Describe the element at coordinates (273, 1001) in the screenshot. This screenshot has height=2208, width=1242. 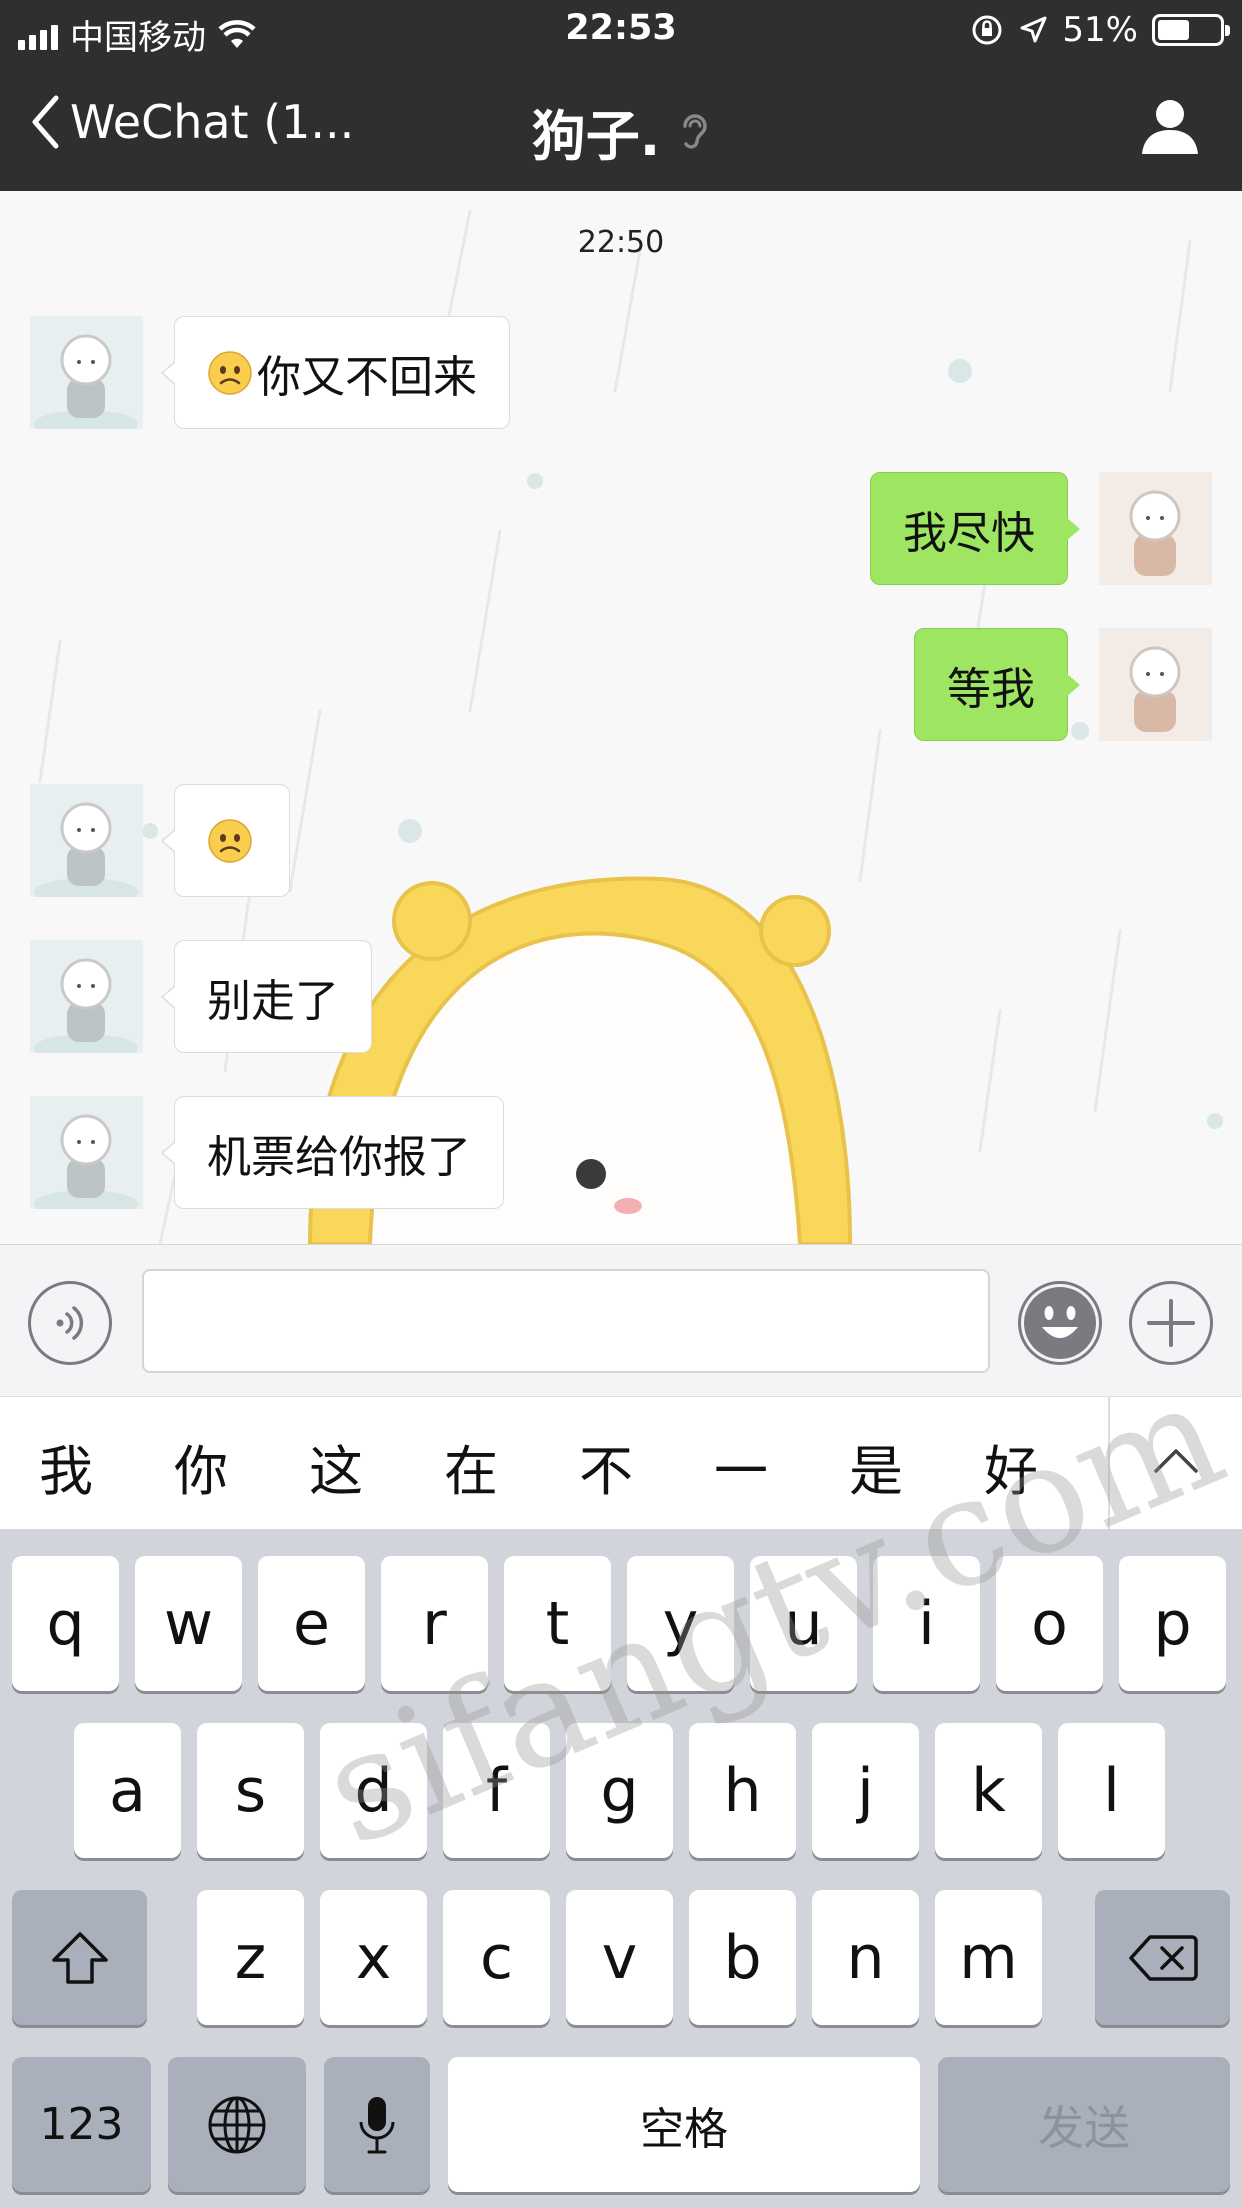
I see `message-text: 别走了` at that location.